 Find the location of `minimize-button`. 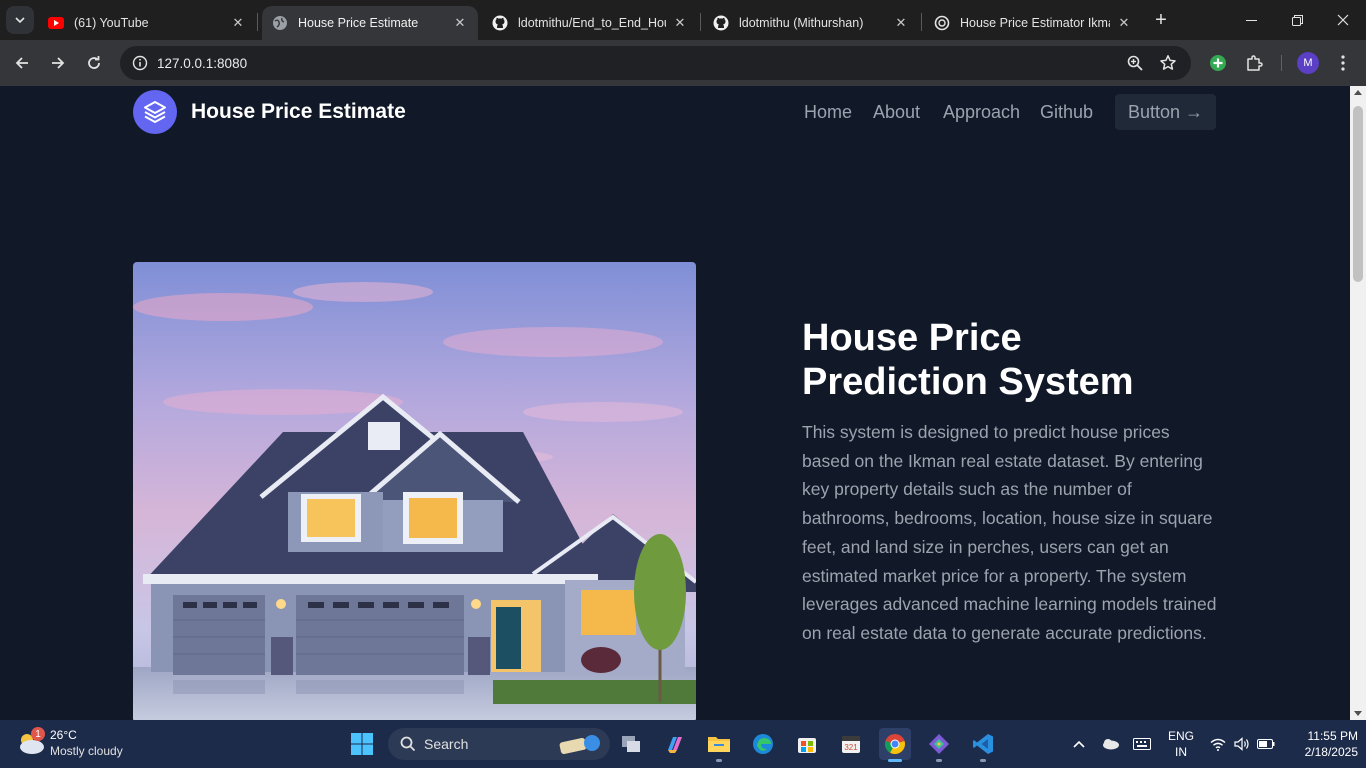

minimize-button is located at coordinates (1251, 20).